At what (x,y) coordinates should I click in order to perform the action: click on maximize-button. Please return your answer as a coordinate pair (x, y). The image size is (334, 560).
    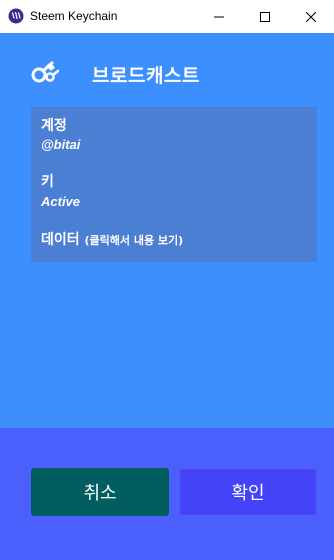
    Looking at the image, I should click on (265, 16).